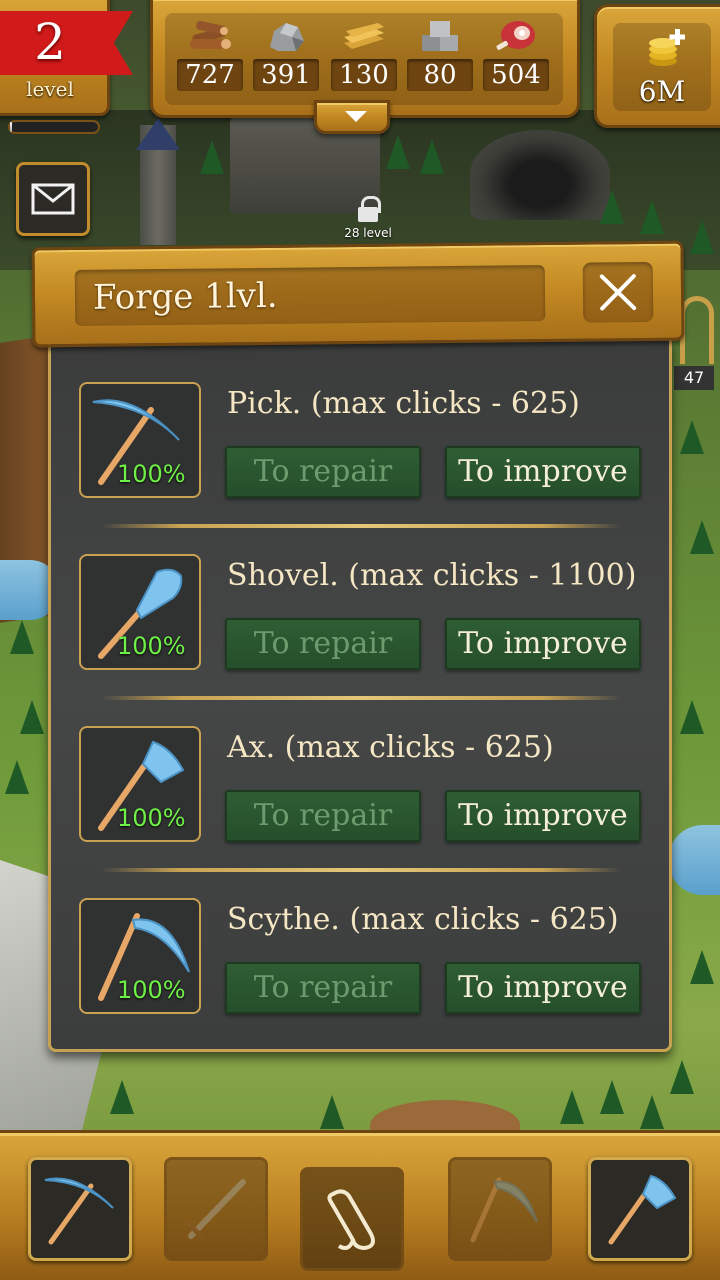 Image resolution: width=720 pixels, height=1280 pixels. Describe the element at coordinates (662, 67) in the screenshot. I see `gold-inner: 6M` at that location.